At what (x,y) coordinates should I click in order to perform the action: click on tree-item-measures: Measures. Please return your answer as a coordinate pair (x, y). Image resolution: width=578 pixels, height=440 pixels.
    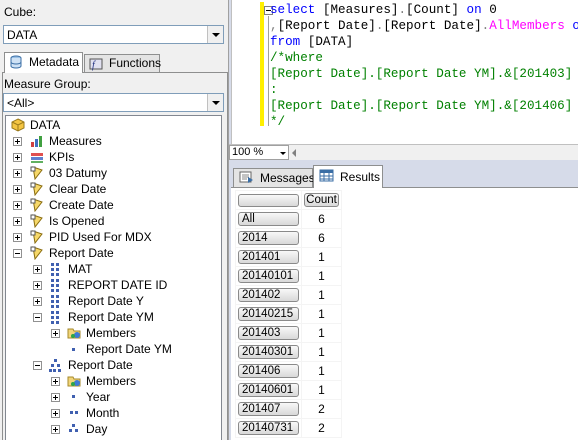
    Looking at the image, I should click on (115, 141).